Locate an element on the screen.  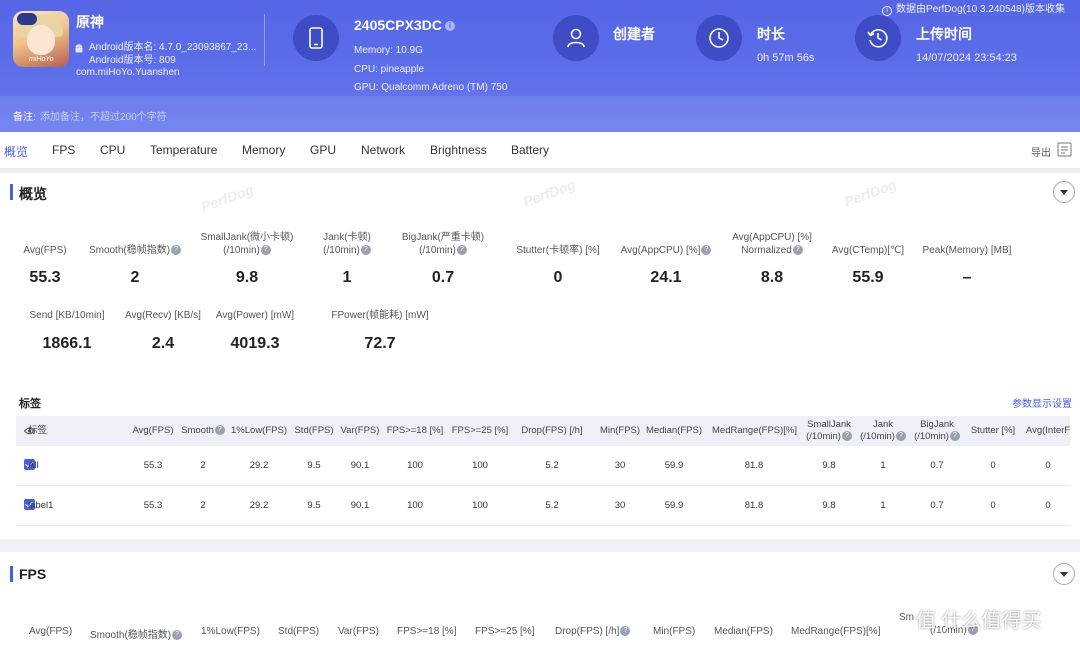
tab-gpu: GPU is located at coordinates (323, 150).